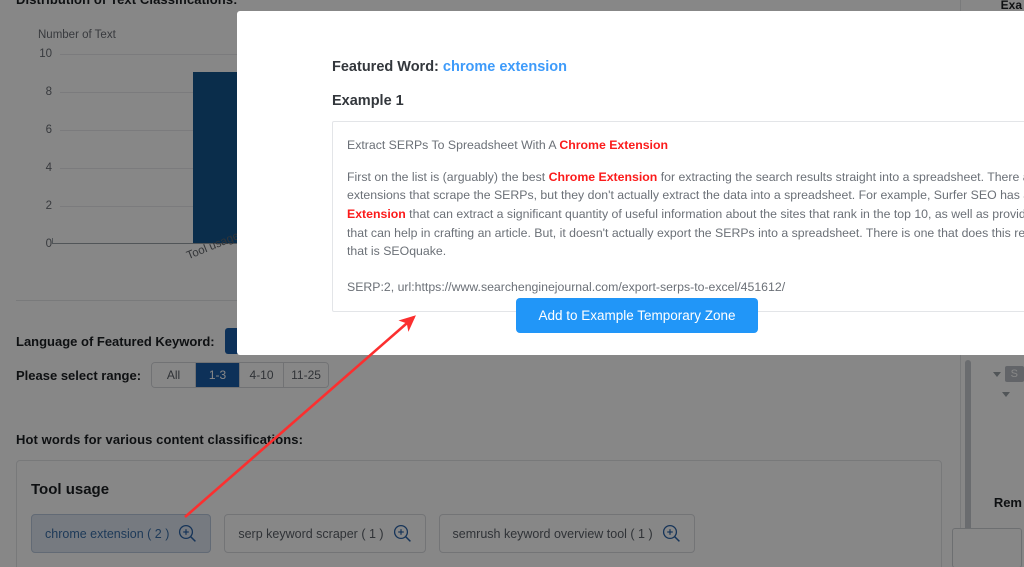  I want to click on example-heading-text: Extract SERPs To Spreadsheet With A, so click(453, 145).